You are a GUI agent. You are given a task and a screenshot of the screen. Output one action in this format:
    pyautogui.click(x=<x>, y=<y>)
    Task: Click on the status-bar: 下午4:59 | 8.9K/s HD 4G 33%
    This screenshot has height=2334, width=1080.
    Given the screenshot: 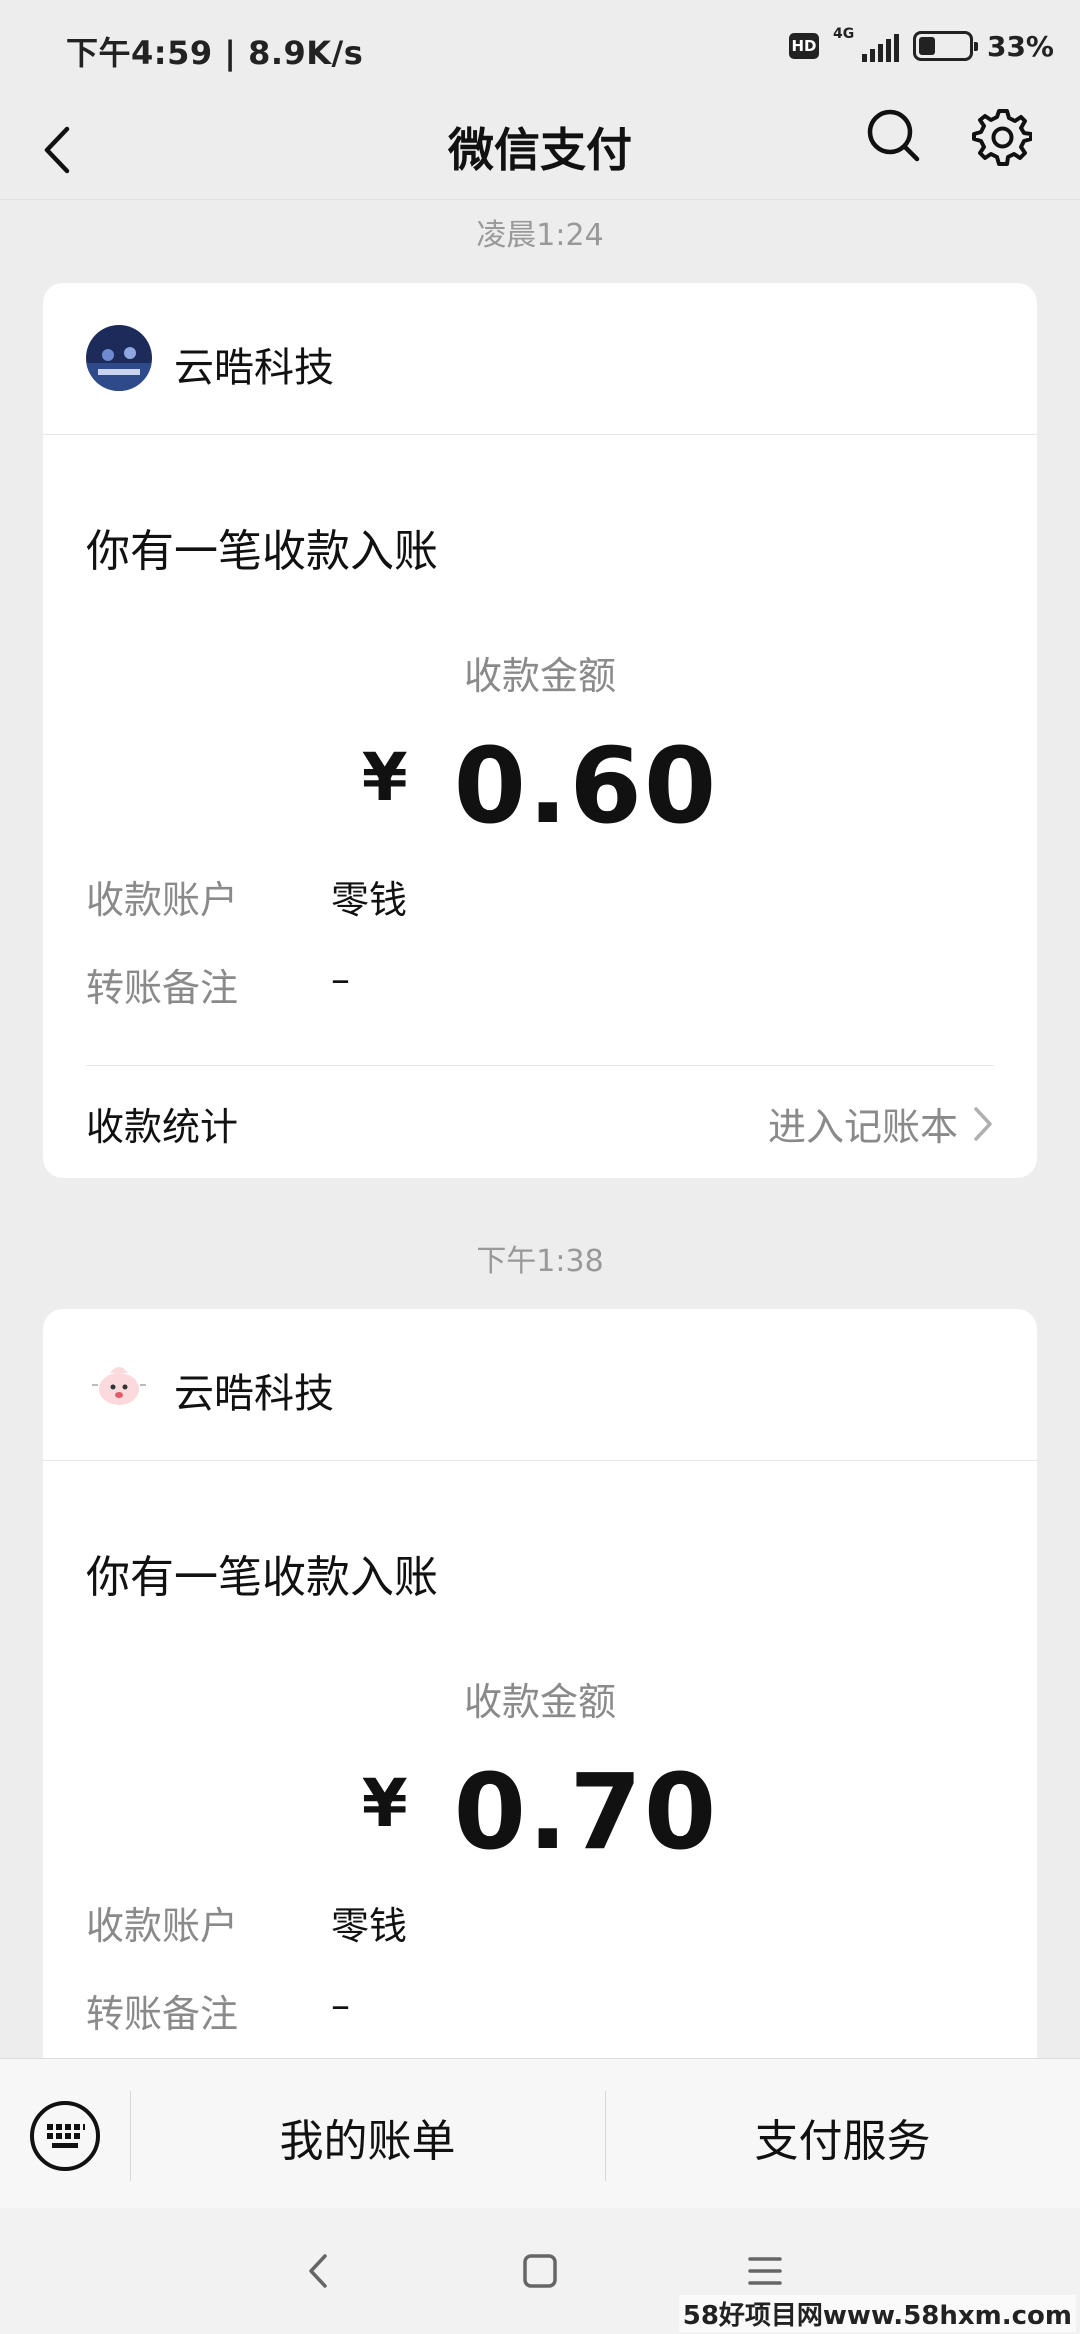 What is the action you would take?
    pyautogui.click(x=540, y=50)
    